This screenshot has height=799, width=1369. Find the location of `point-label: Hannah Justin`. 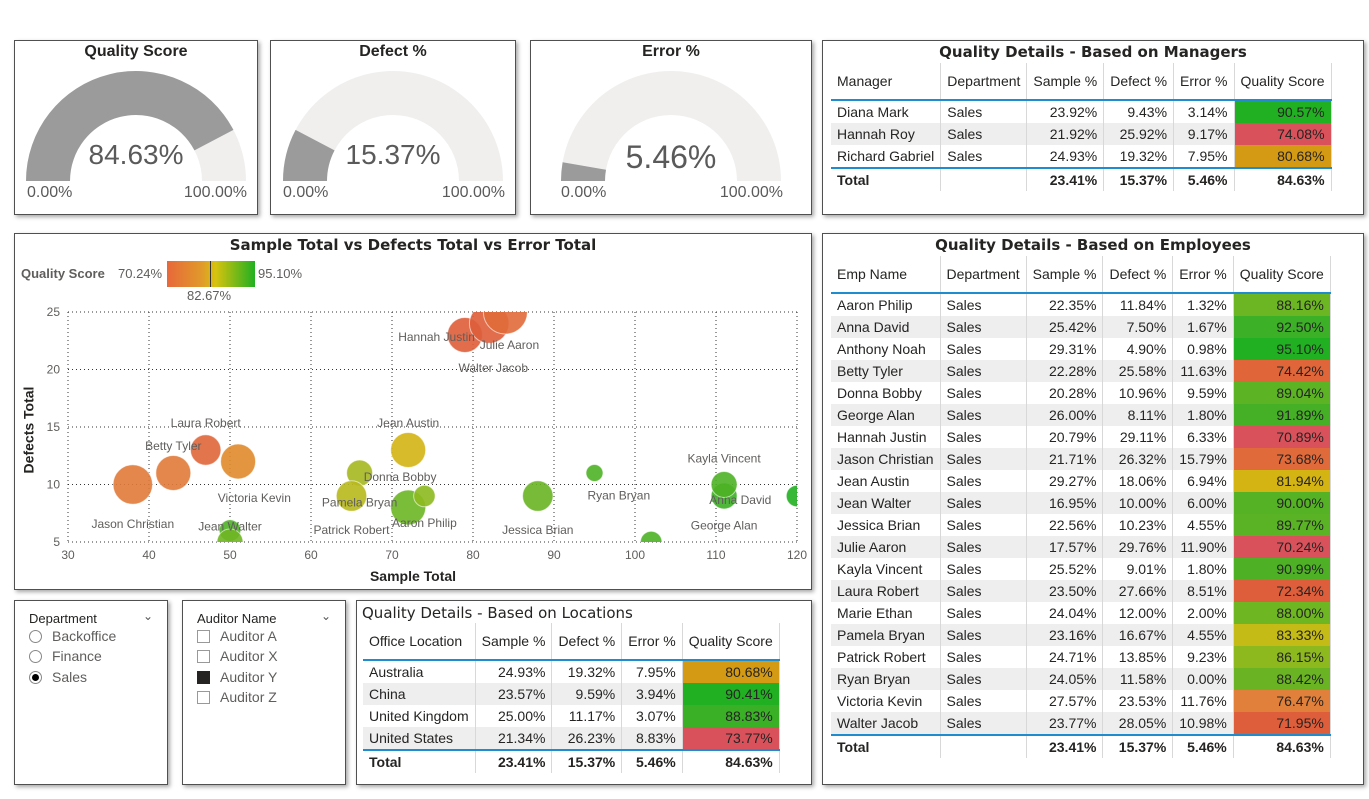

point-label: Hannah Justin is located at coordinates (436, 337).